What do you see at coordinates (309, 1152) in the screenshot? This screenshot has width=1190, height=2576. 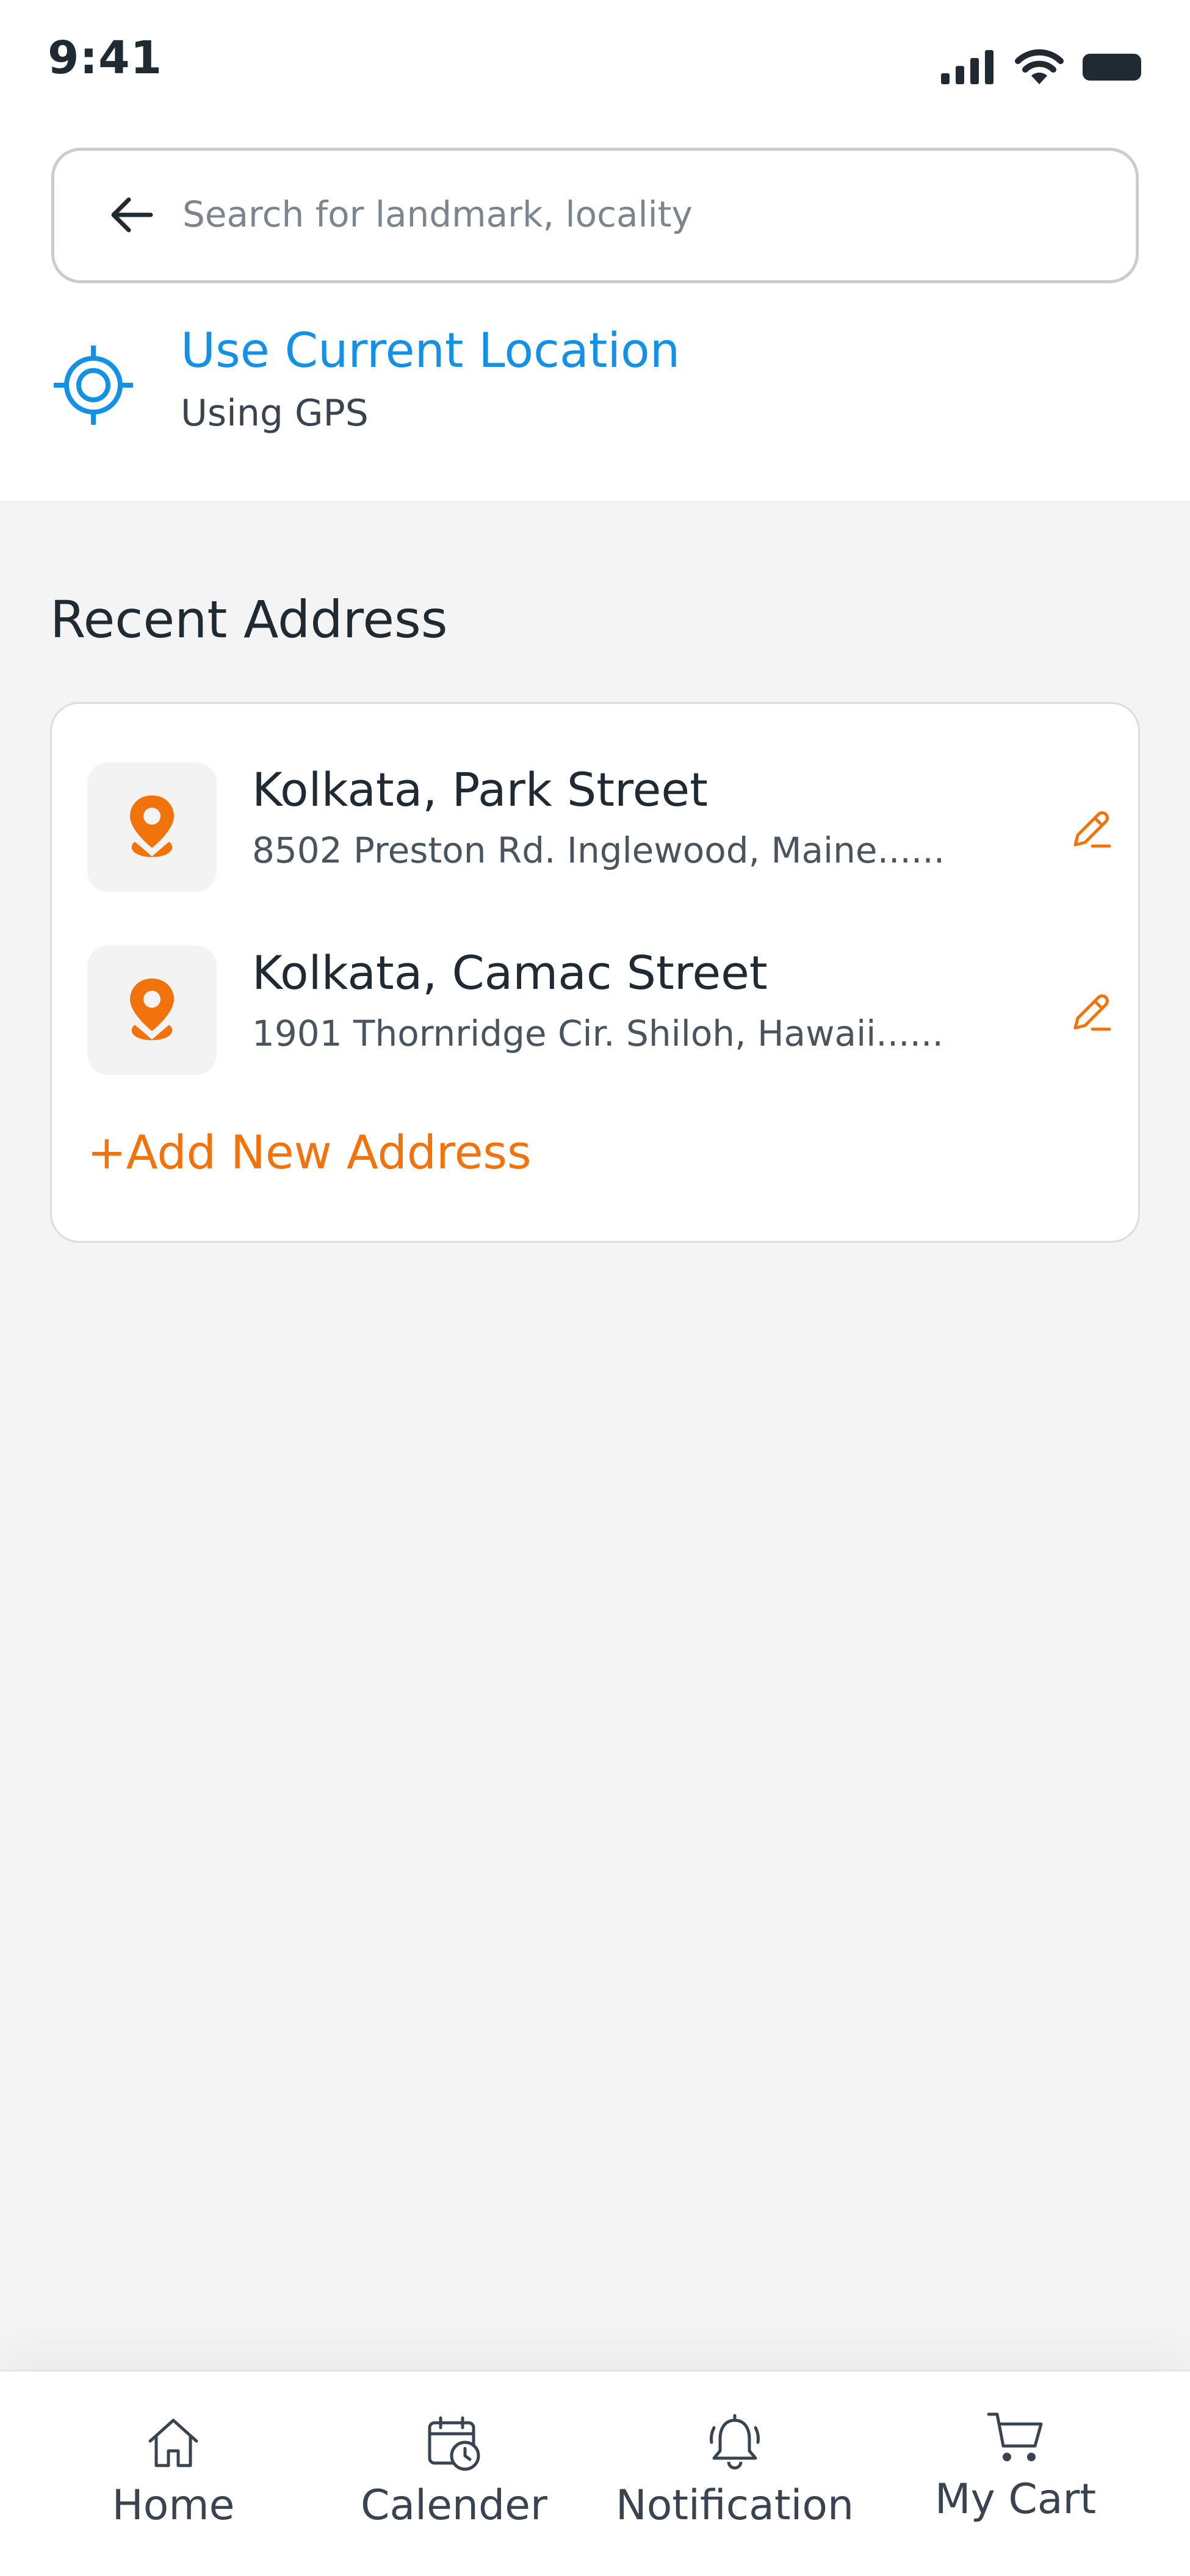 I see `add-new-address-button: +Add New Address` at bounding box center [309, 1152].